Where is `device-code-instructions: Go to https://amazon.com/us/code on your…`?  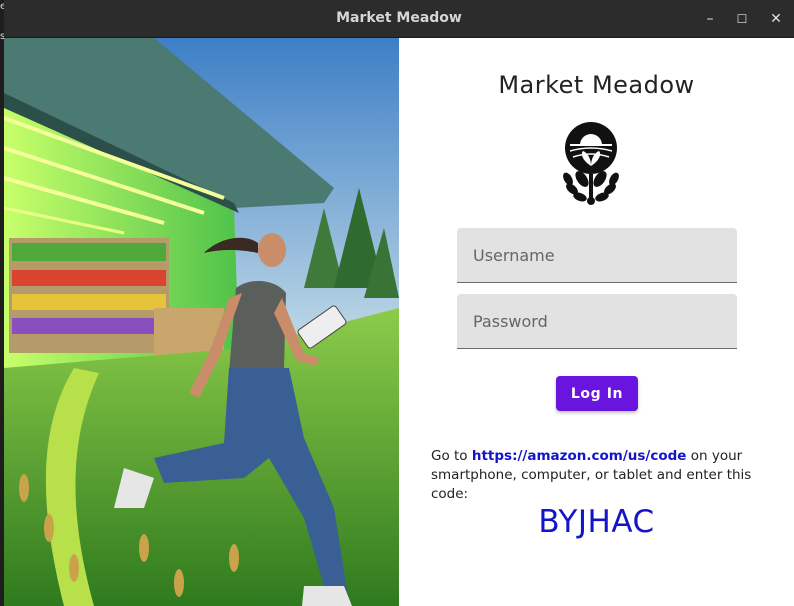 device-code-instructions: Go to https://amazon.com/us/code on your… is located at coordinates (598, 475).